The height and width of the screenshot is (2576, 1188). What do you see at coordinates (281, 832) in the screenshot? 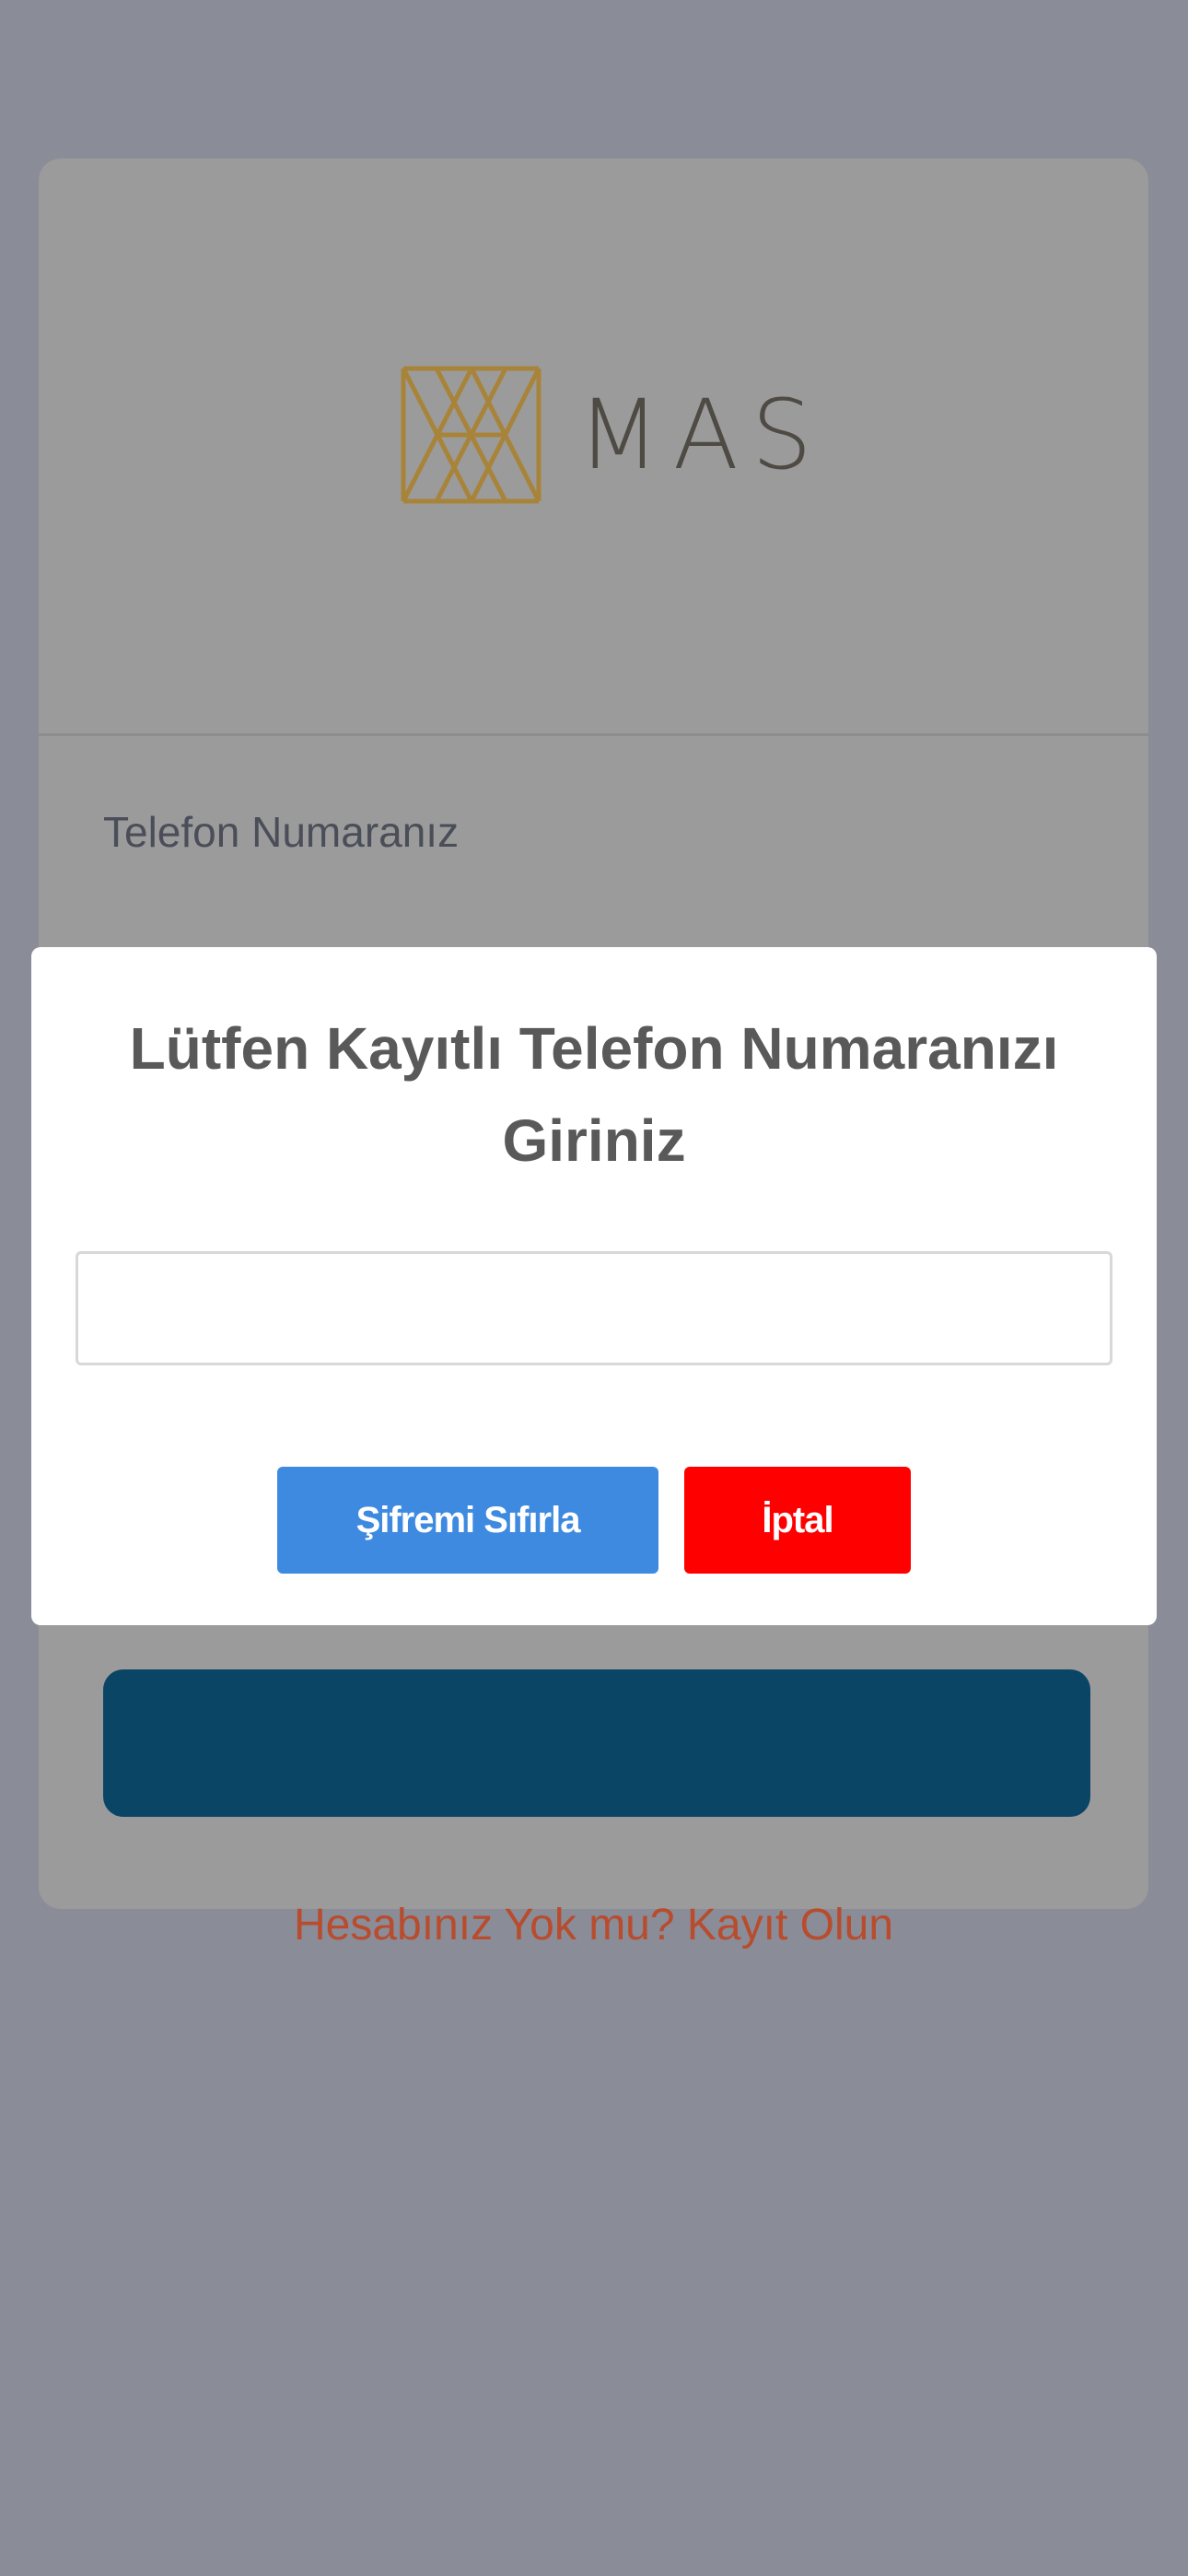
I see `phone-number-label: Telefon Numaranız` at bounding box center [281, 832].